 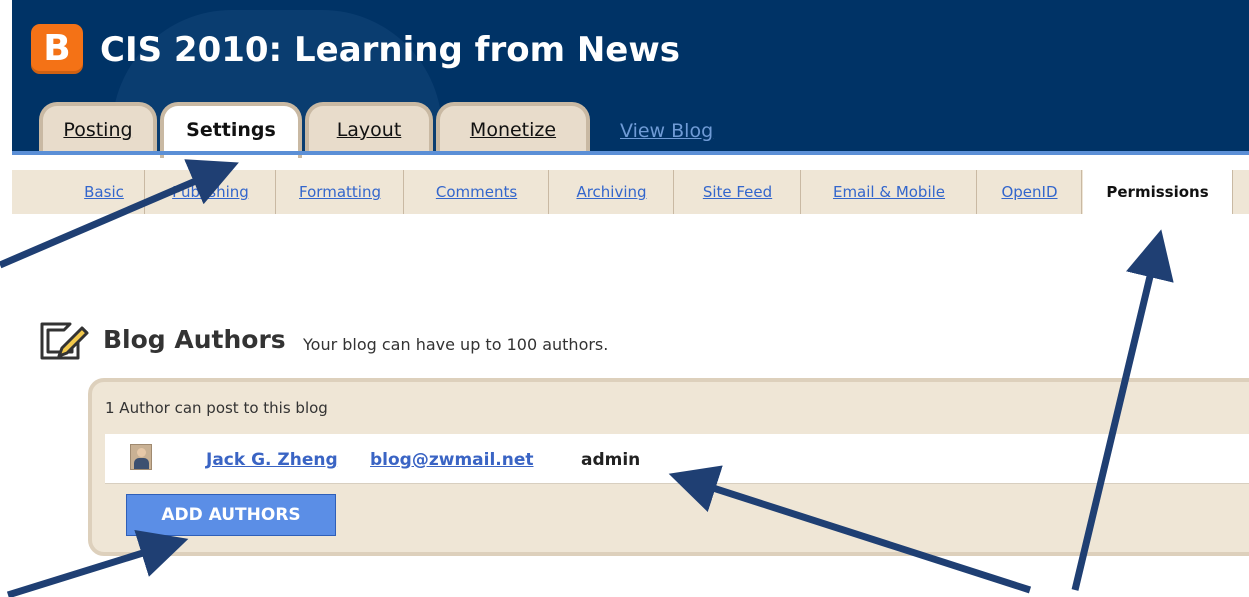 I want to click on subtab-email-mobile: Email & Mobile, so click(x=889, y=192).